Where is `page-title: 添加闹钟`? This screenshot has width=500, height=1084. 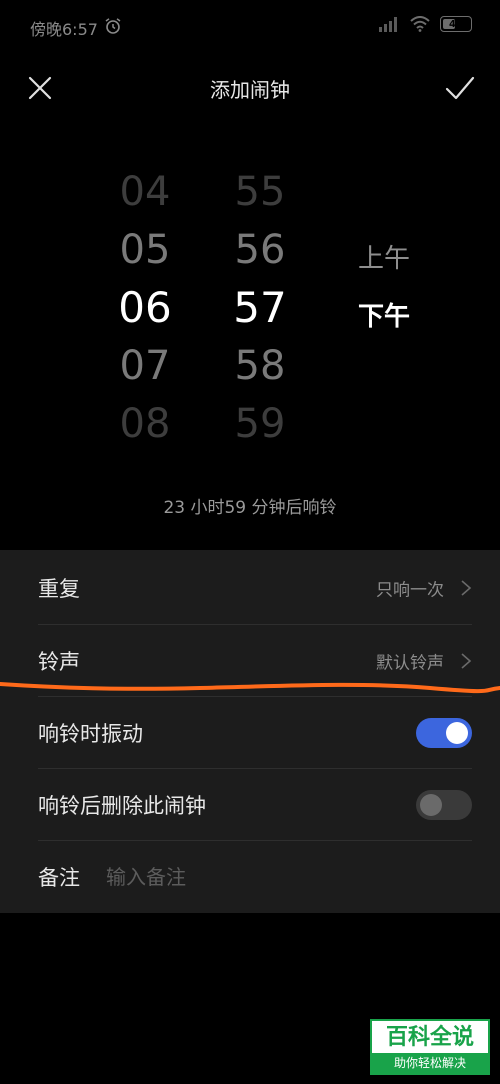 page-title: 添加闹钟 is located at coordinates (250, 90).